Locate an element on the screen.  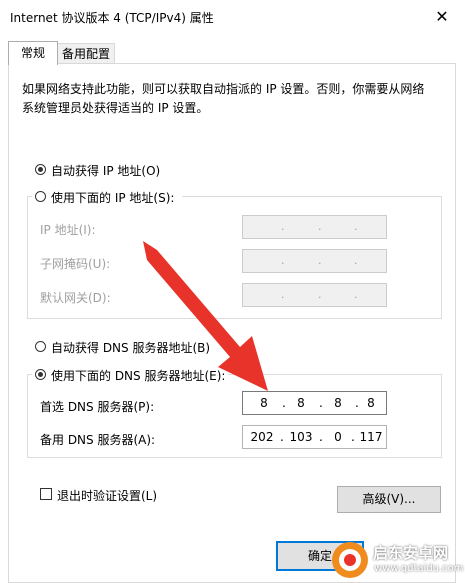
tab-general: 常规 is located at coordinates (33, 53).